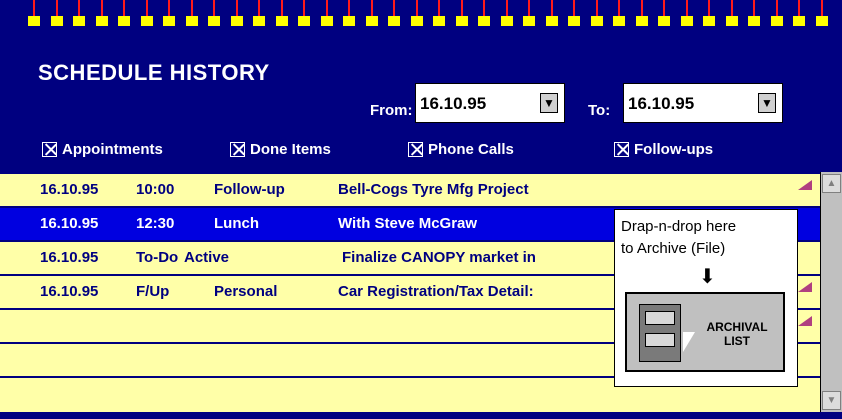 The image size is (842, 419). Describe the element at coordinates (737, 341) in the screenshot. I see `archival-label-line2: LIST` at that location.